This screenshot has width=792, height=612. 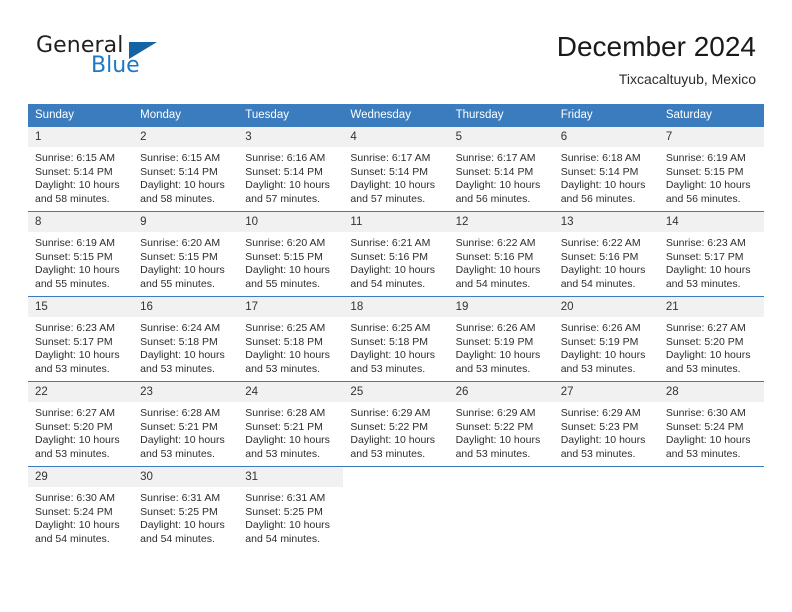 I want to click on sunset-text: Sunset: 5:15 PM, so click(x=704, y=171).